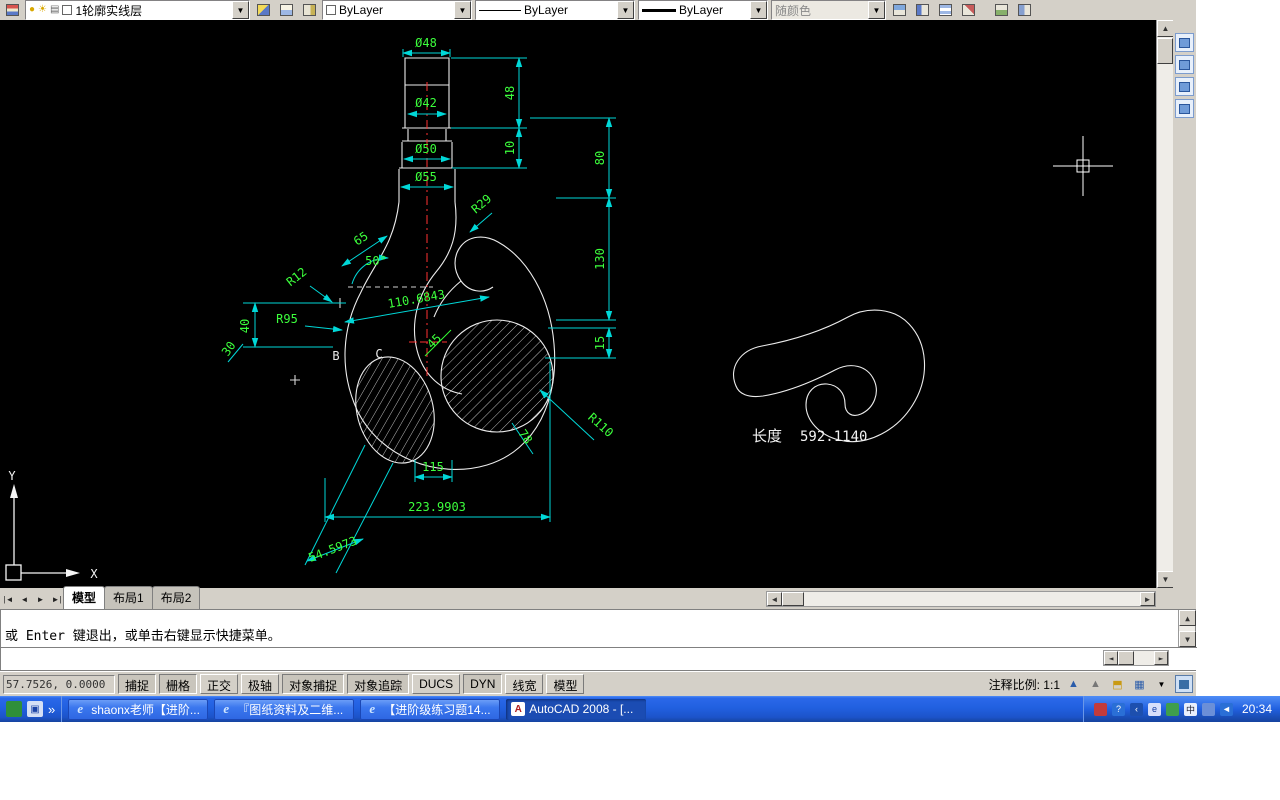 This screenshot has height=800, width=1280. I want to click on svg-text: B, so click(335, 356).